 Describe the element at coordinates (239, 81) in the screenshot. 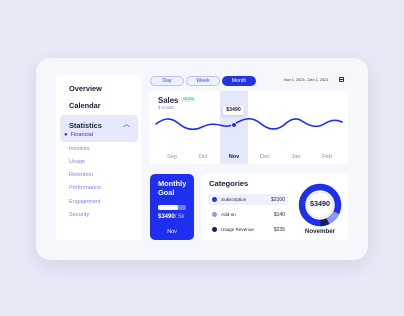

I see `tab-month: Month` at that location.